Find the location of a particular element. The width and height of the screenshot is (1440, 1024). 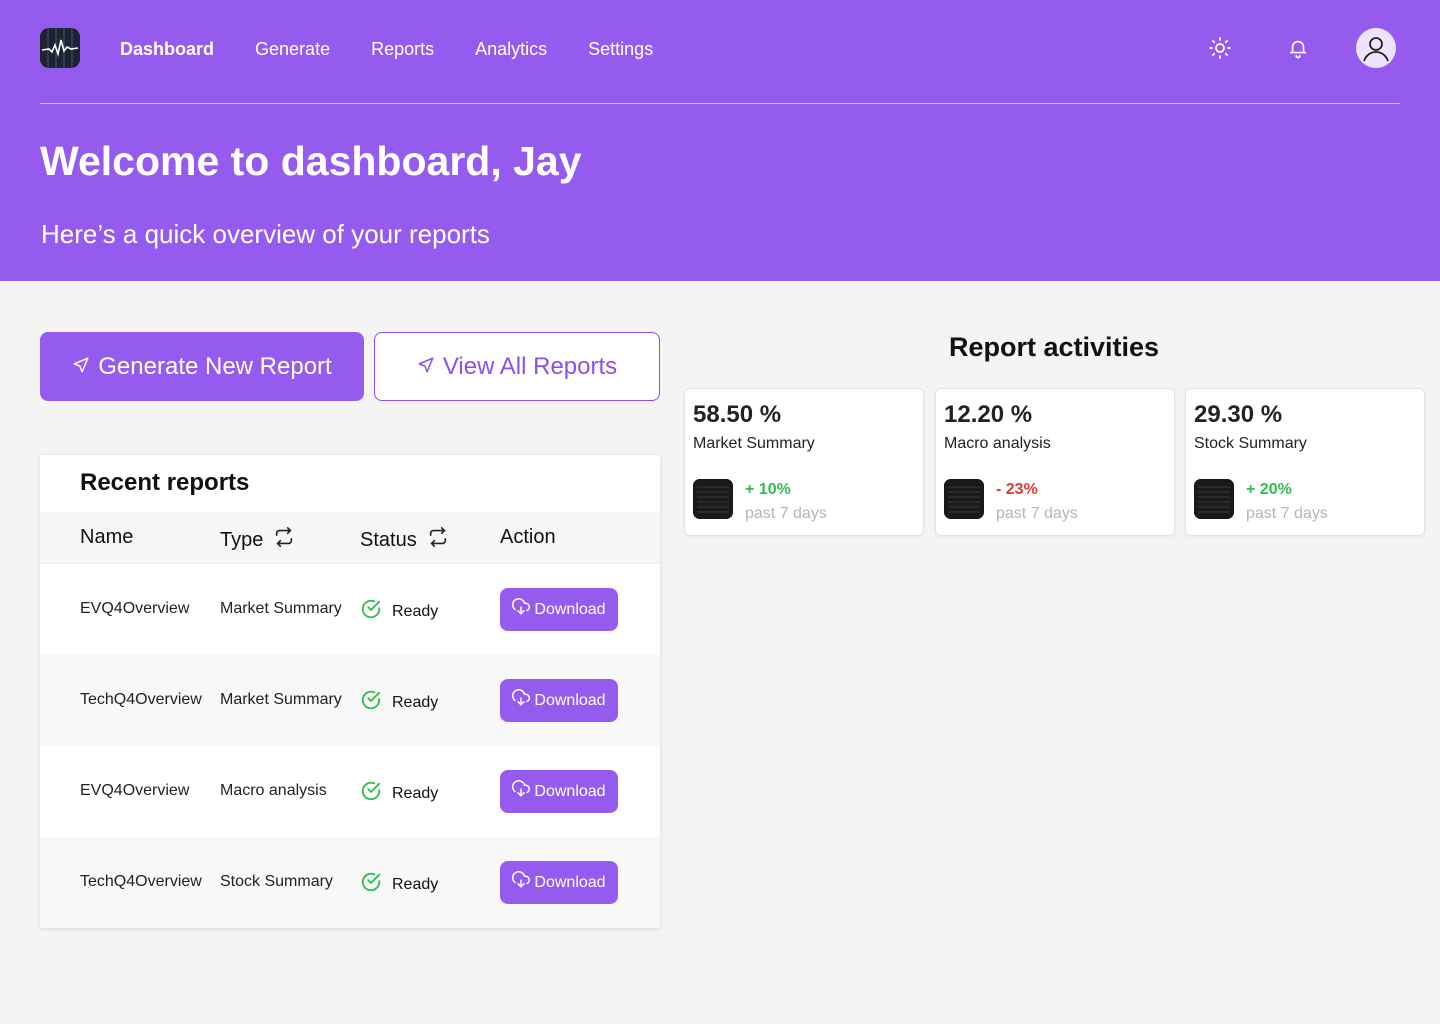

app-logo is located at coordinates (60, 48).